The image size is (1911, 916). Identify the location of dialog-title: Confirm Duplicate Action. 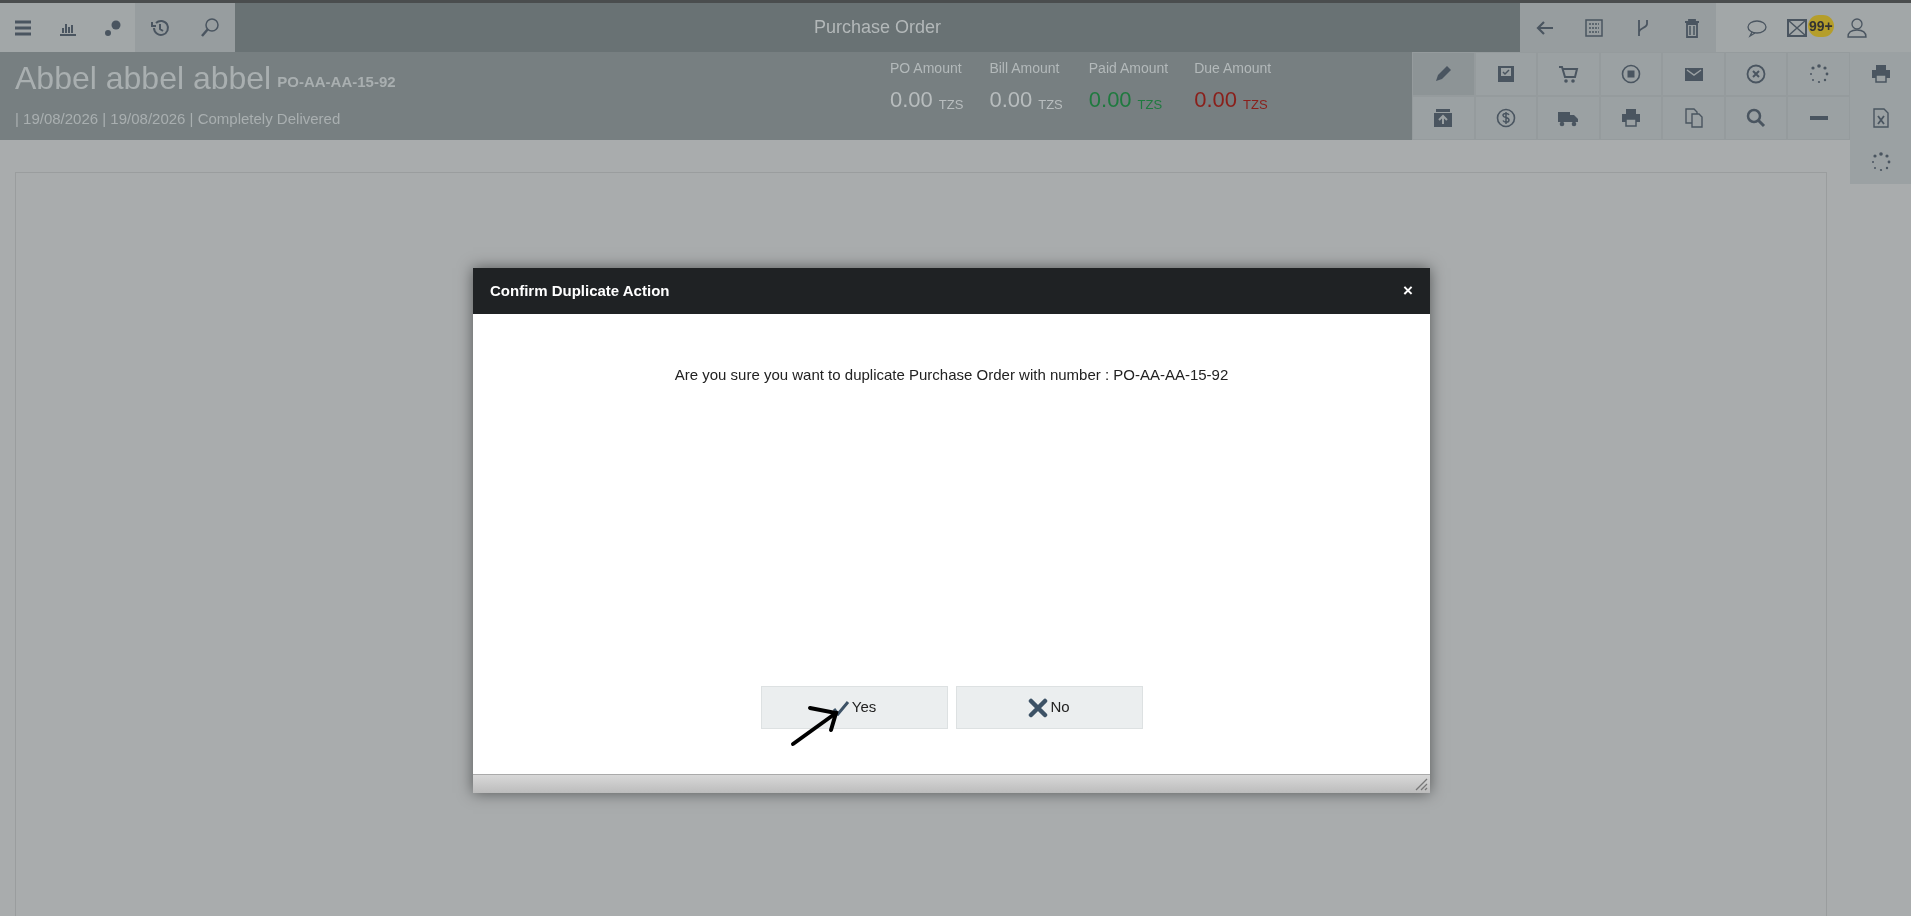
(580, 290).